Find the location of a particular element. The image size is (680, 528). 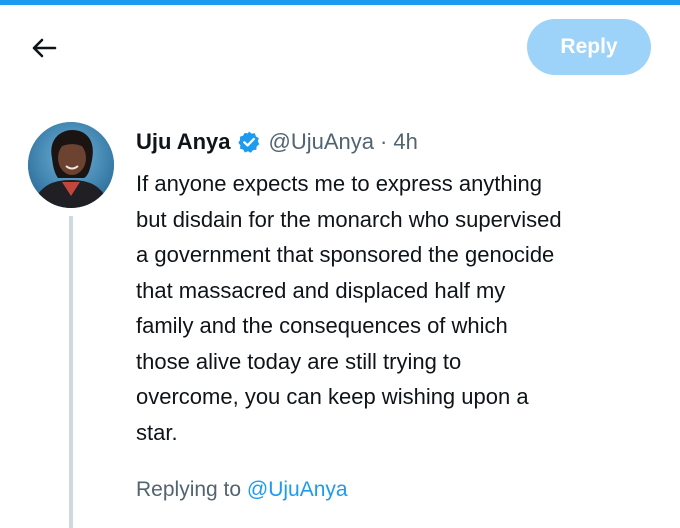

tweet-text-line: a government that sponsored the genocide is located at coordinates (345, 254).